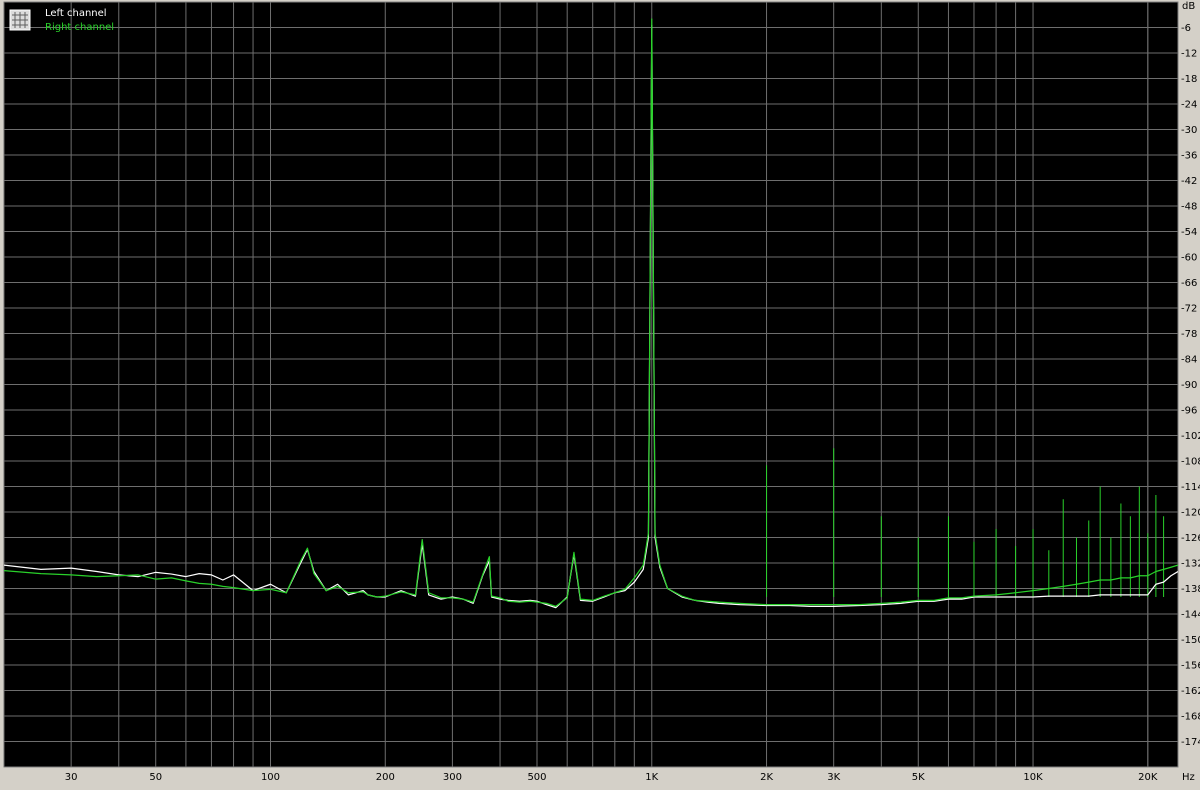  I want to click on x-tick-label: 5K, so click(918, 777).